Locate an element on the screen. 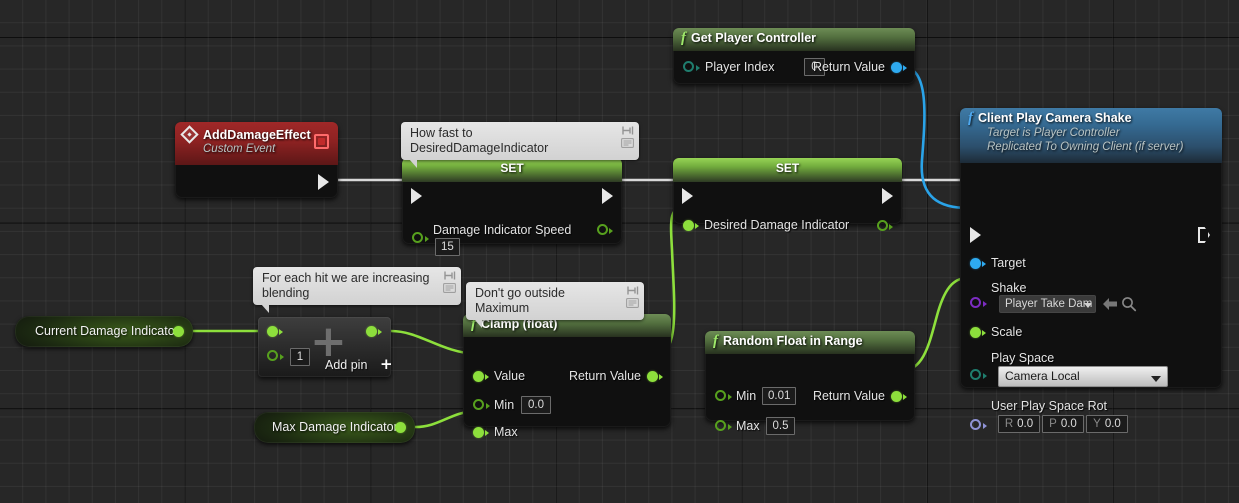 This screenshot has height=503, width=1239. browse-back-arrow-icon is located at coordinates (1110, 304).